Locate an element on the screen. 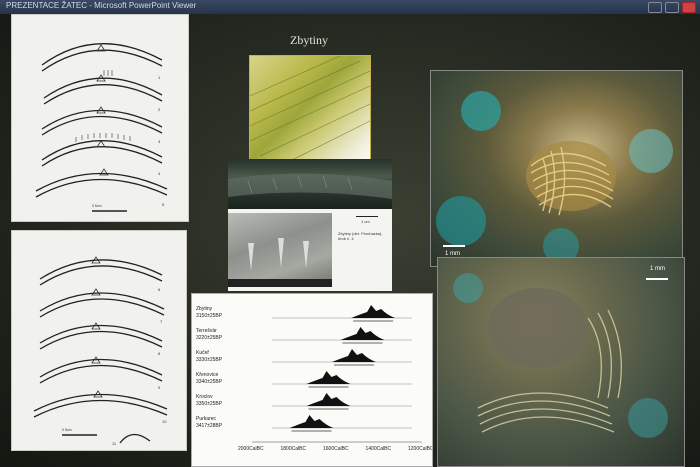  drawing-number: 8 is located at coordinates (159, 353).